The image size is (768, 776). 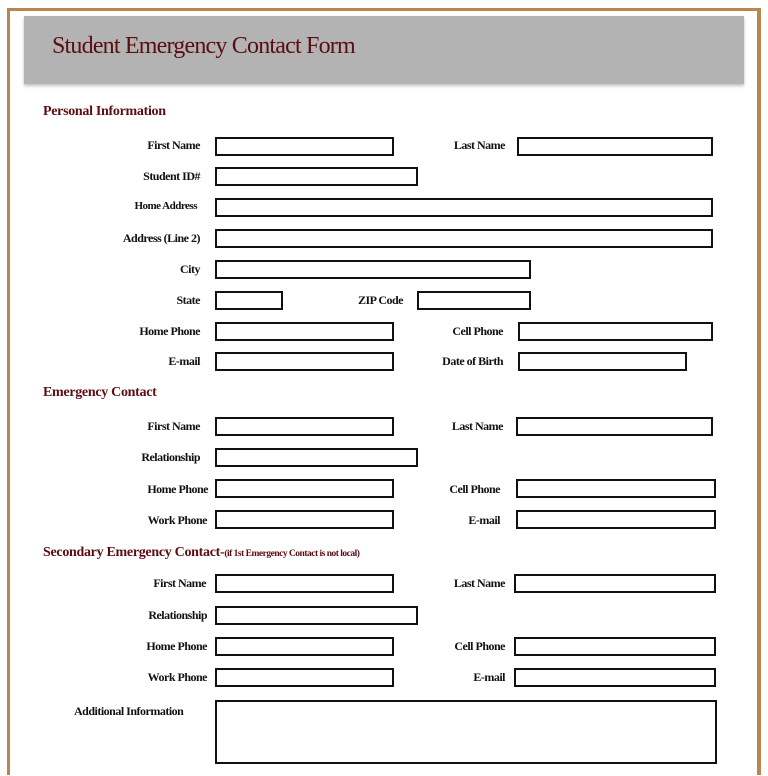 What do you see at coordinates (464, 207) in the screenshot?
I see `home-address-field` at bounding box center [464, 207].